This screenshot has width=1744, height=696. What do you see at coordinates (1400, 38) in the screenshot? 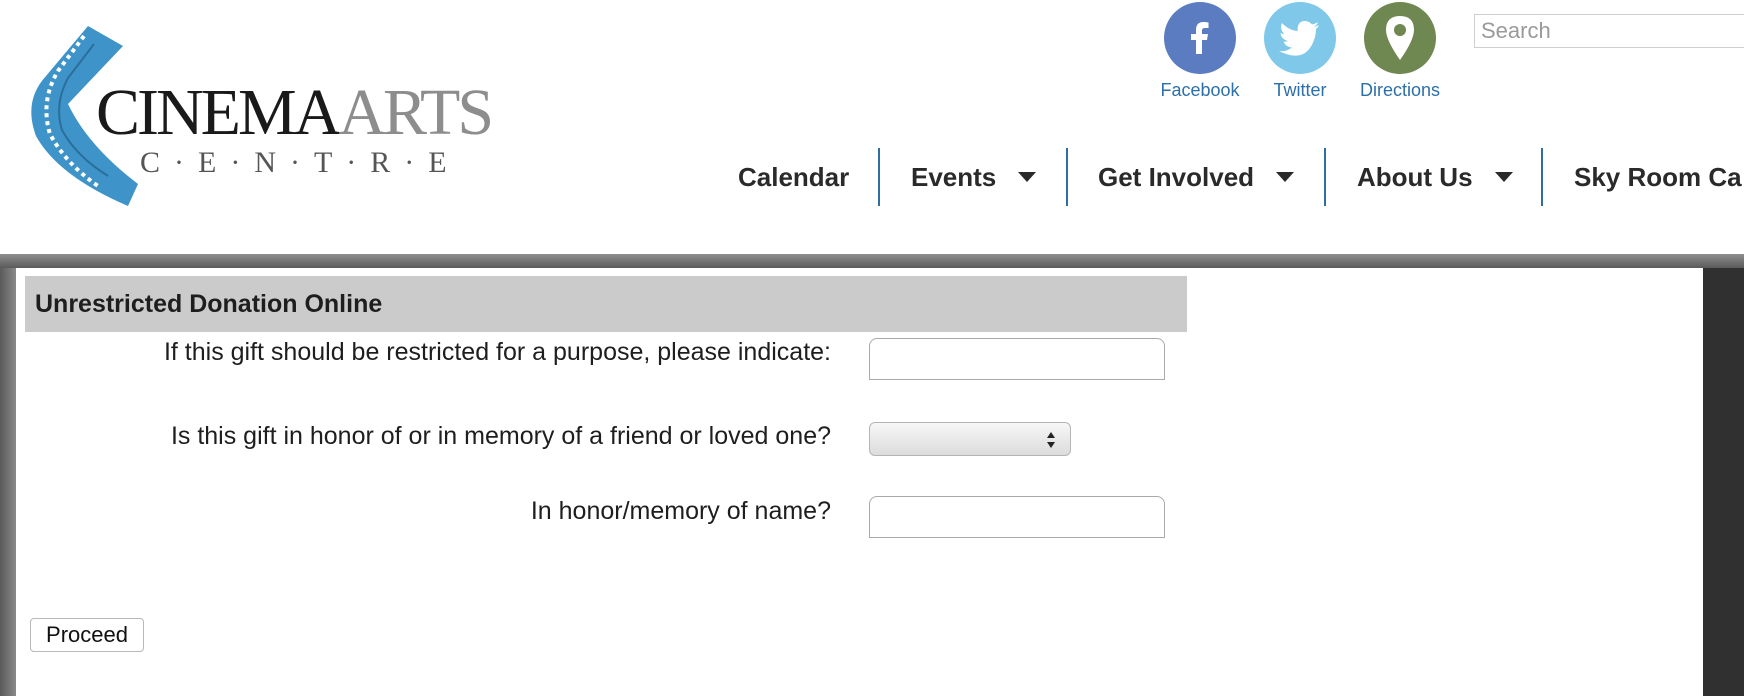
I see `map-pin-icon` at bounding box center [1400, 38].